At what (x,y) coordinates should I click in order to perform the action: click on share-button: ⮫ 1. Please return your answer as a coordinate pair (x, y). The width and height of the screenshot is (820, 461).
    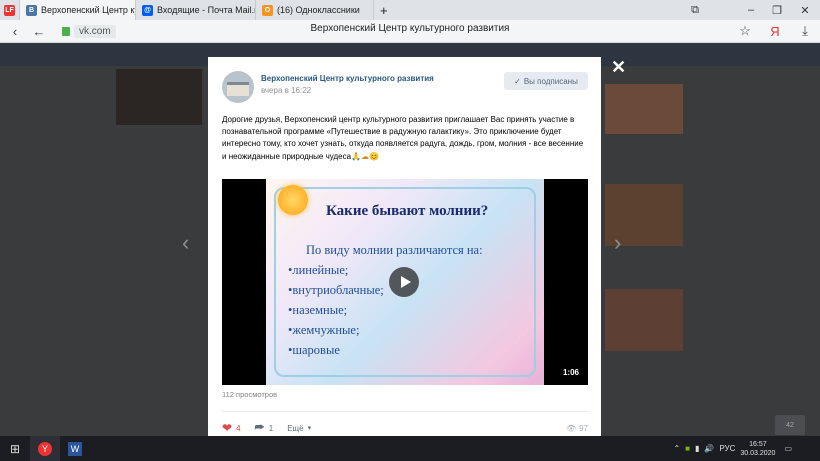
    Looking at the image, I should click on (264, 428).